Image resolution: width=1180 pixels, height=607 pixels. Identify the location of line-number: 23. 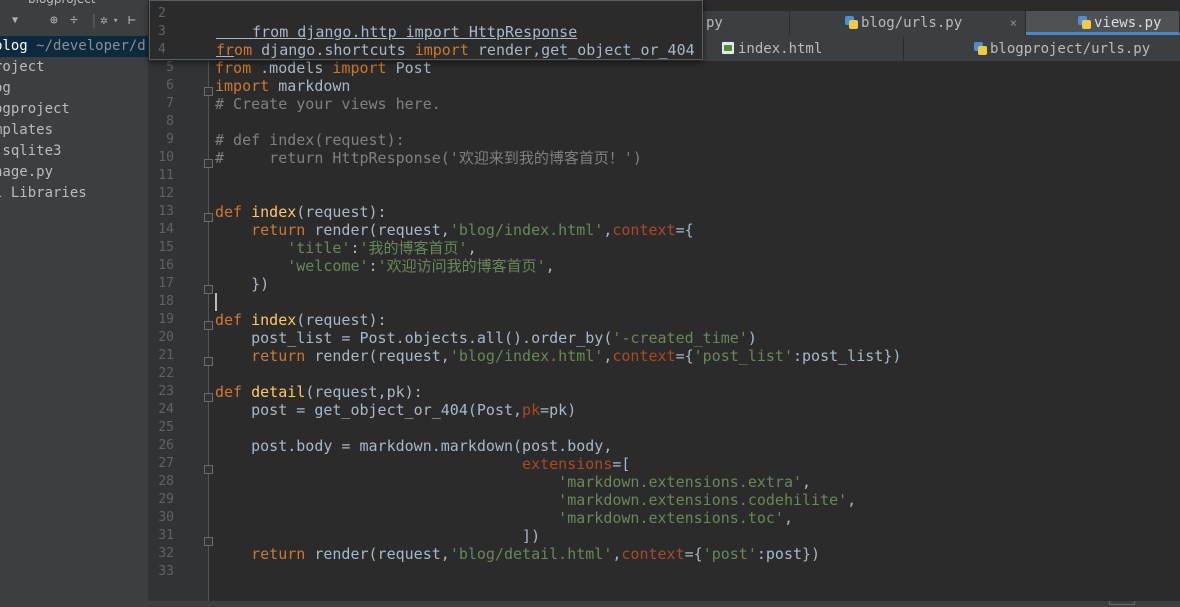
(166, 391).